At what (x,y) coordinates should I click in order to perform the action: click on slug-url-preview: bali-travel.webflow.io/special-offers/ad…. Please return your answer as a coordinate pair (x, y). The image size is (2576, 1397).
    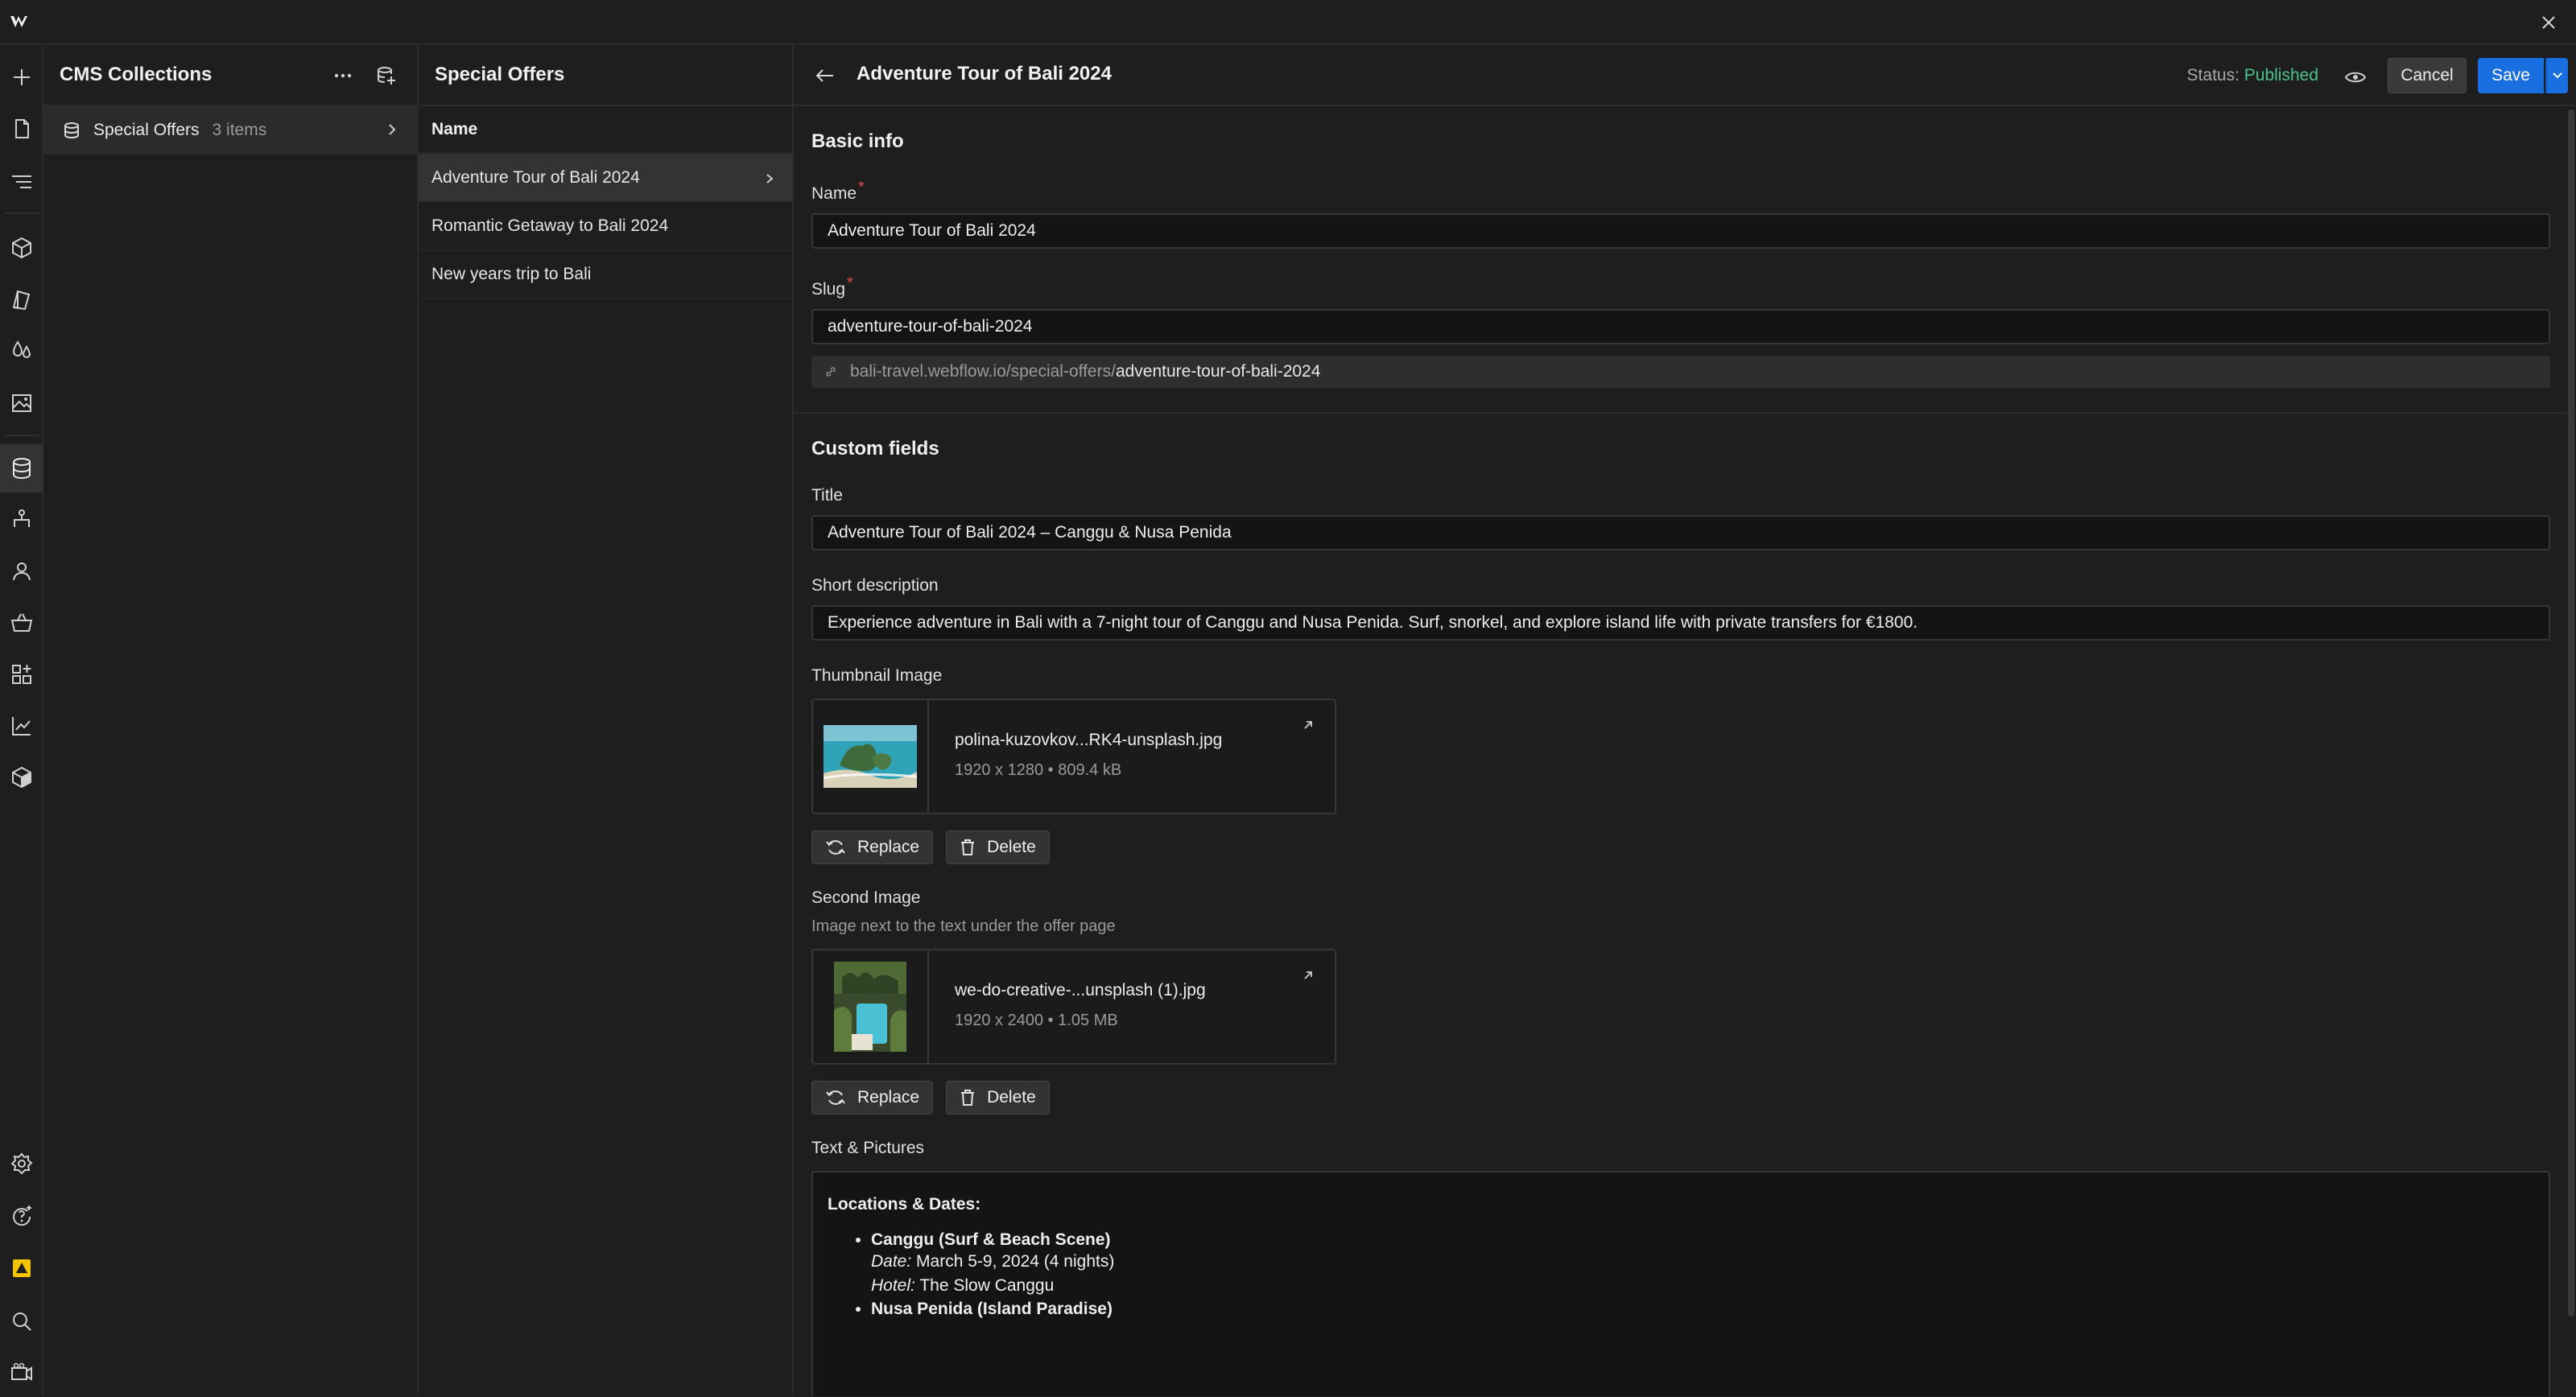
    Looking at the image, I should click on (1681, 372).